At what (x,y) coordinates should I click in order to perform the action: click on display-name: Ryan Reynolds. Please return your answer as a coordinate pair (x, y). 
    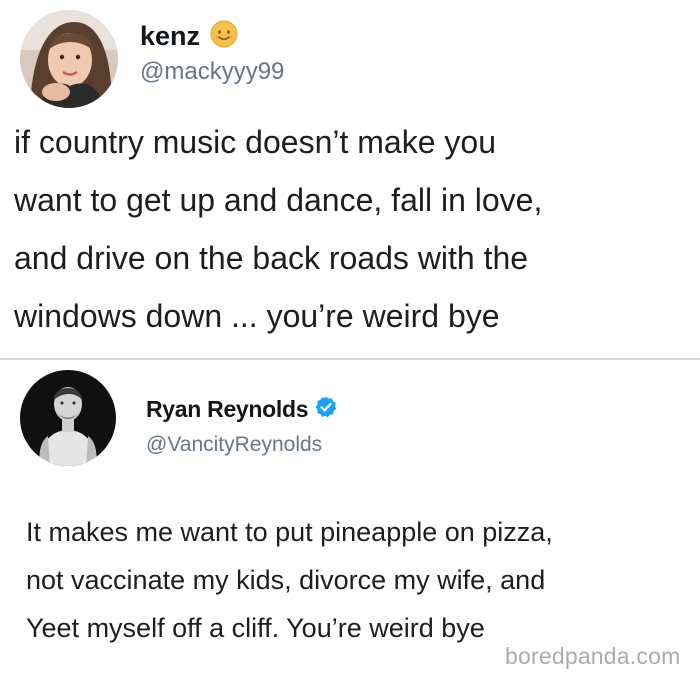
    Looking at the image, I should click on (227, 409).